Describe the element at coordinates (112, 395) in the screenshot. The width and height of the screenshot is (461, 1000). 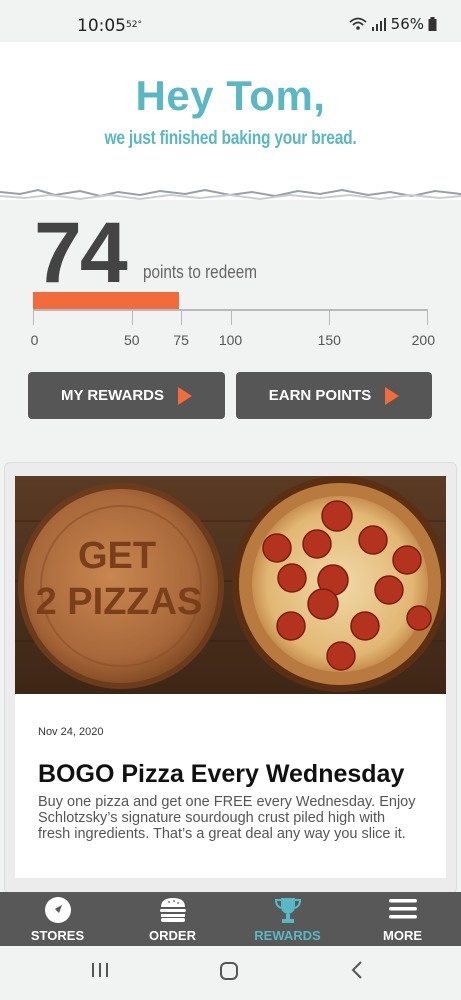
I see `my-rewards-label: MY REWARDS` at that location.